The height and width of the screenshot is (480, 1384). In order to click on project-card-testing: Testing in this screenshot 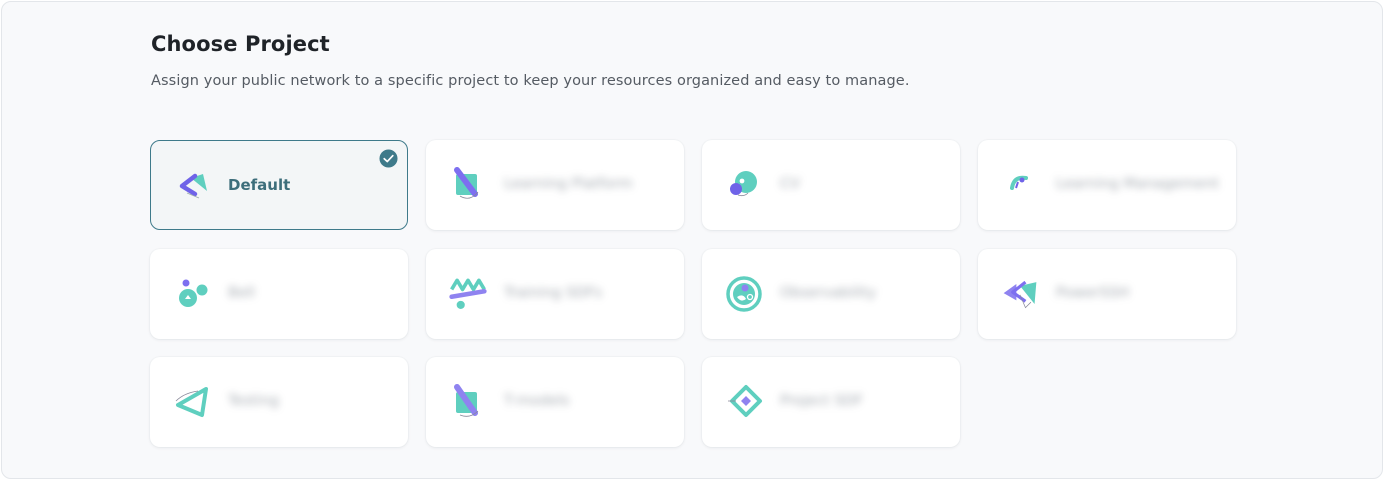, I will do `click(279, 402)`.